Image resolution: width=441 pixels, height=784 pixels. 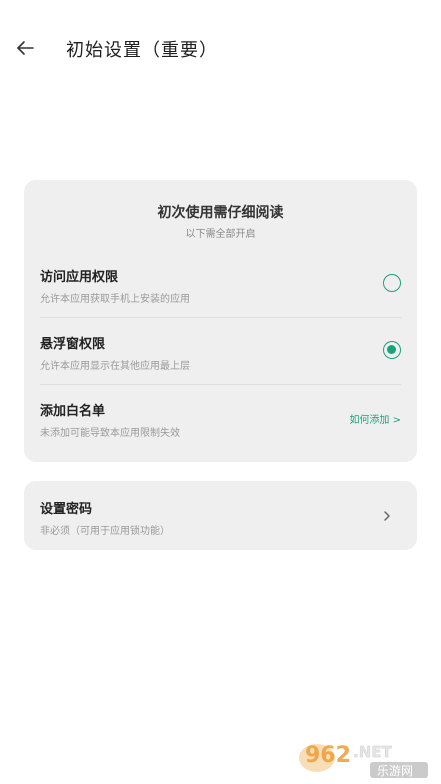 I want to click on svg-text: 962, so click(x=328, y=755).